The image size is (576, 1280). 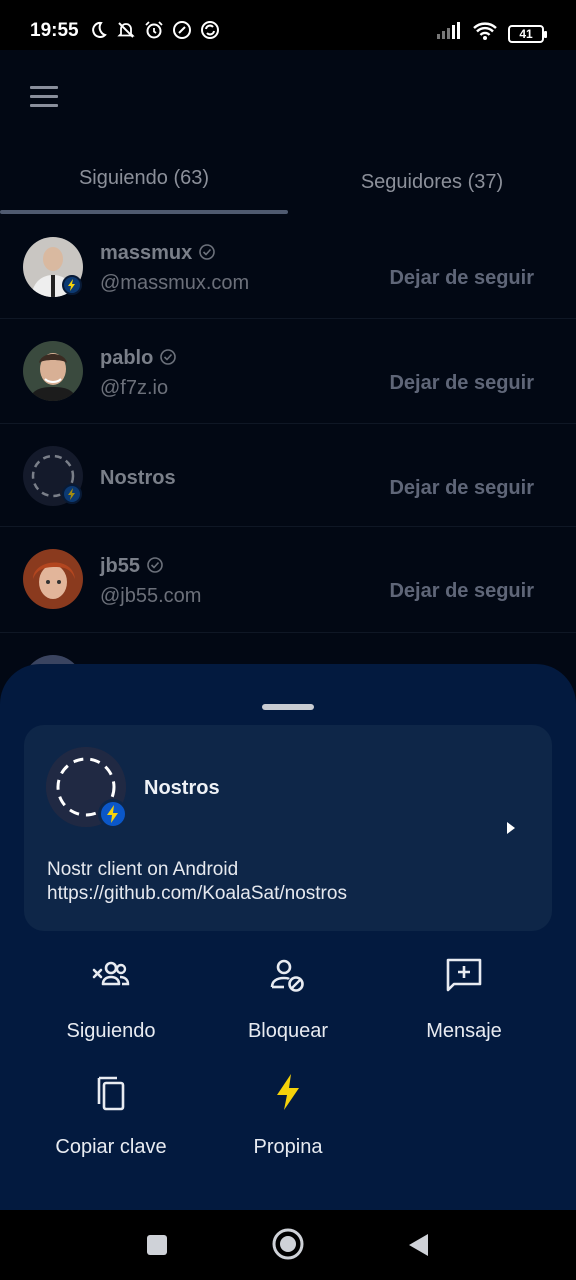 What do you see at coordinates (288, 25) in the screenshot?
I see `status-bar: 19:55 41` at bounding box center [288, 25].